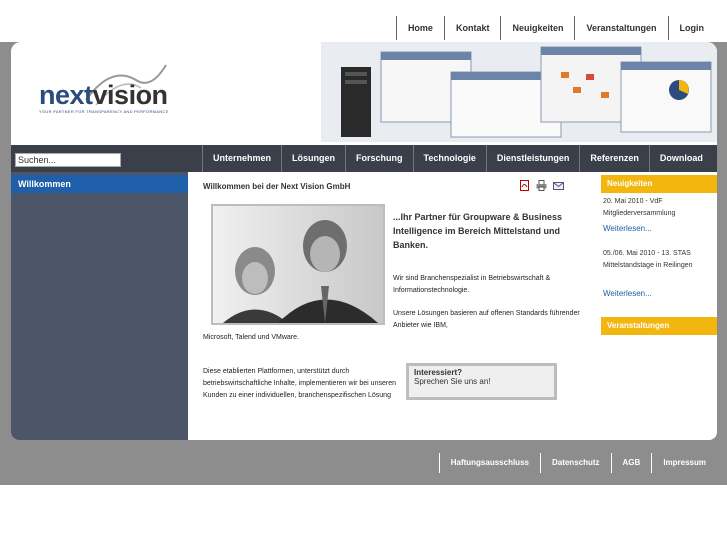 The height and width of the screenshot is (545, 727). Describe the element at coordinates (99, 306) in the screenshot. I see `sidebar: Willkommen` at that location.